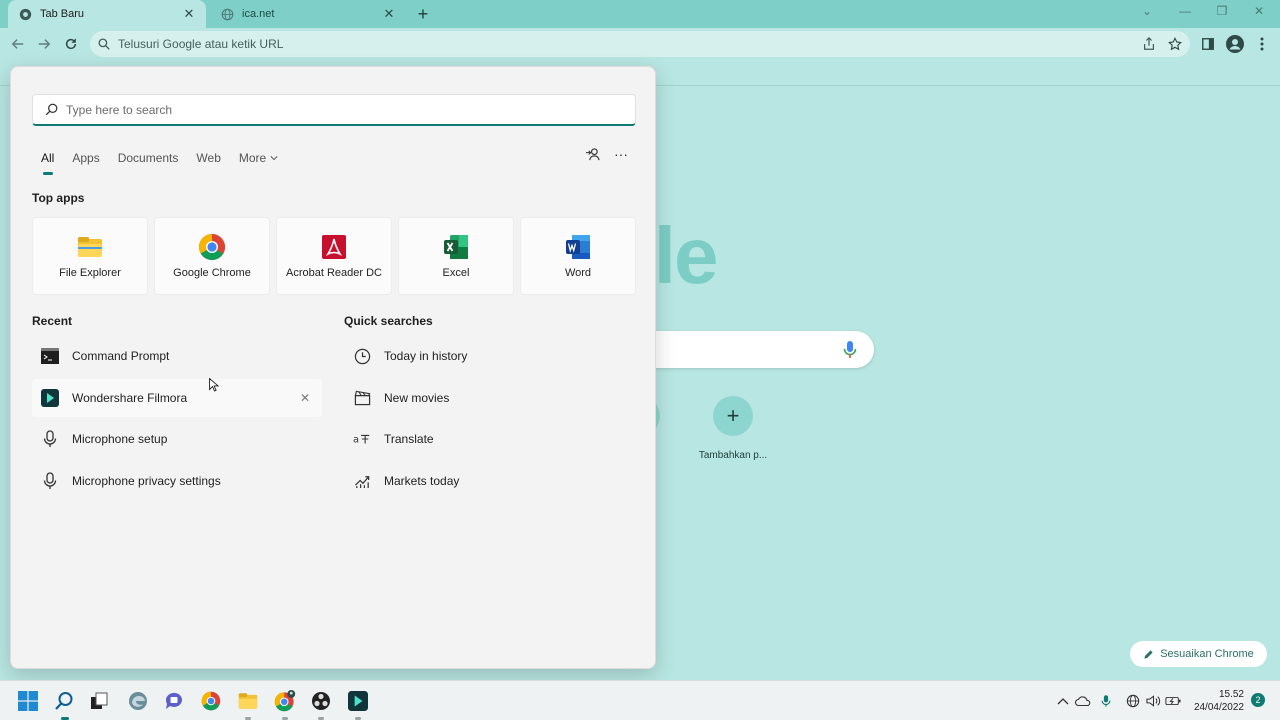 This screenshot has width=1280, height=720. Describe the element at coordinates (201, 44) in the screenshot. I see `omnibox-placeholder: Telusuri Google atau ketik URL` at that location.